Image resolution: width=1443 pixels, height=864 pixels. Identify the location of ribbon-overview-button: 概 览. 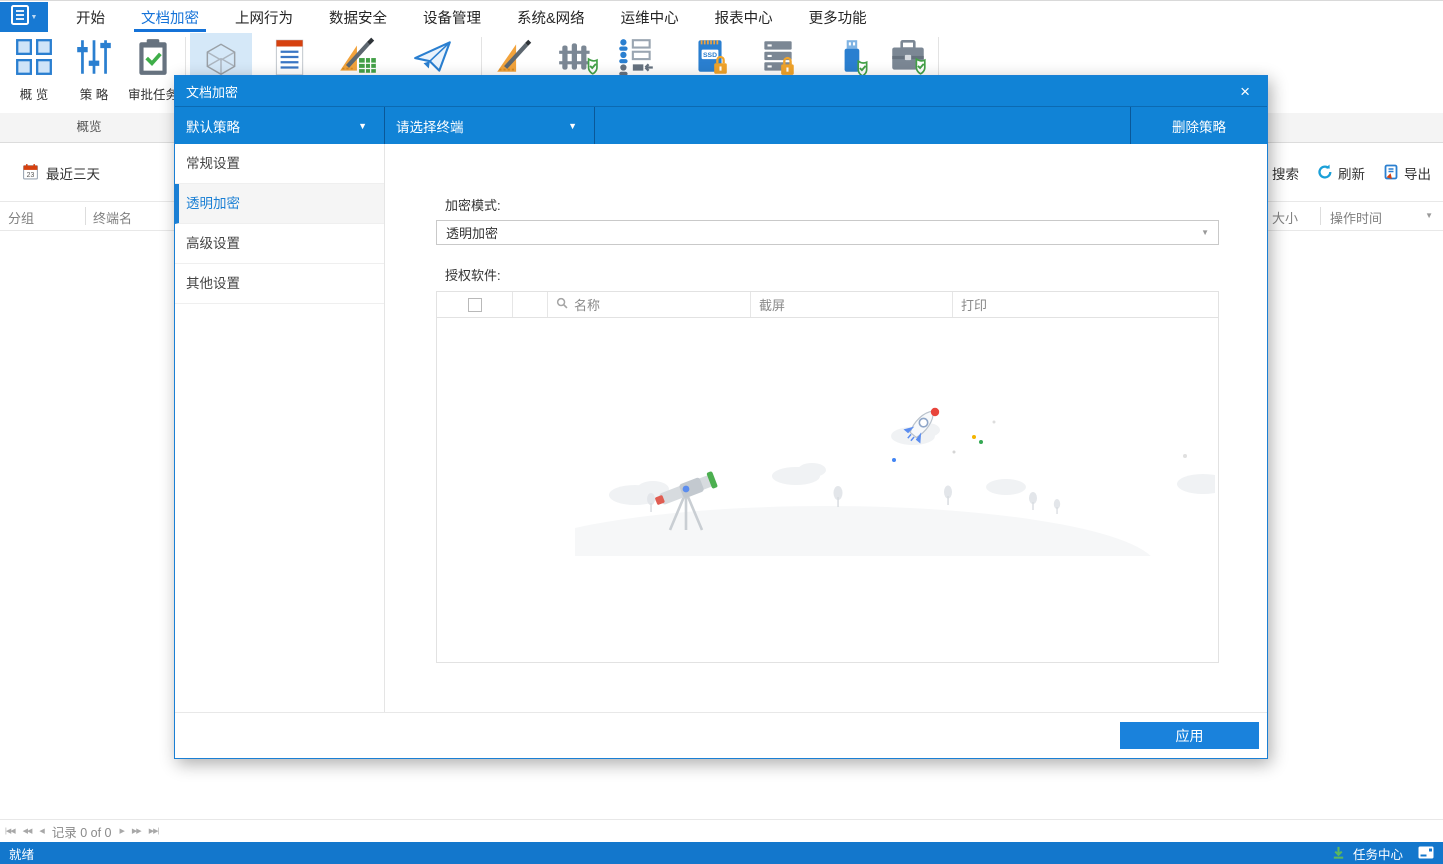
(34, 69).